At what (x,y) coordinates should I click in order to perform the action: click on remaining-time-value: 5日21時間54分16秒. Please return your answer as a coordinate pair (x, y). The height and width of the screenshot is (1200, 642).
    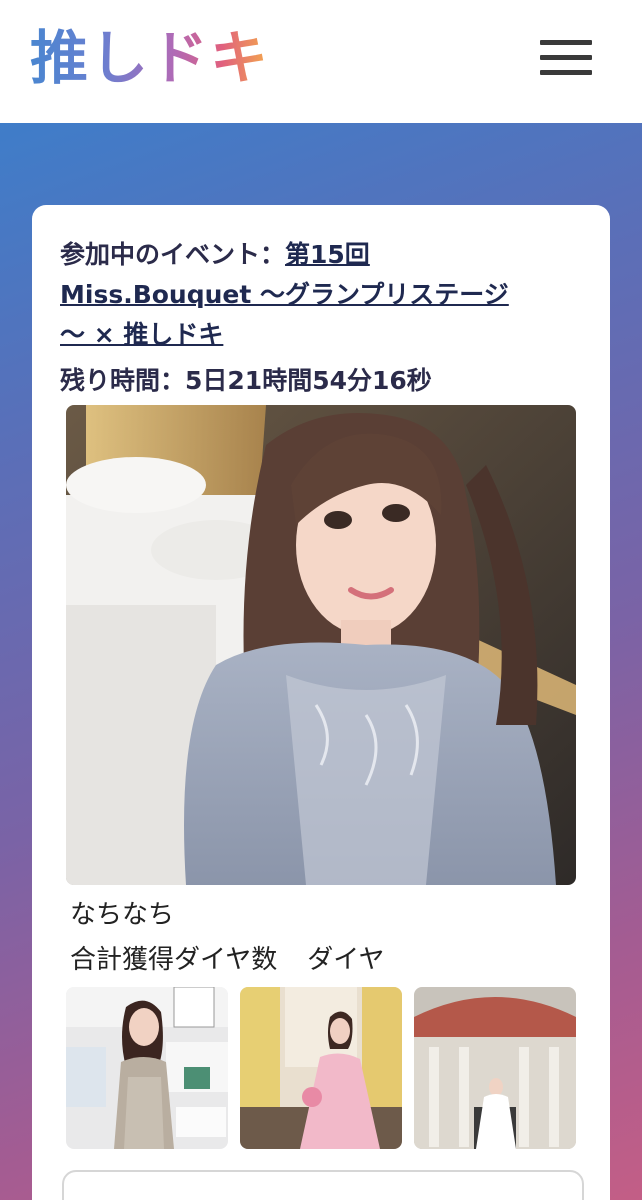
    Looking at the image, I should click on (308, 380).